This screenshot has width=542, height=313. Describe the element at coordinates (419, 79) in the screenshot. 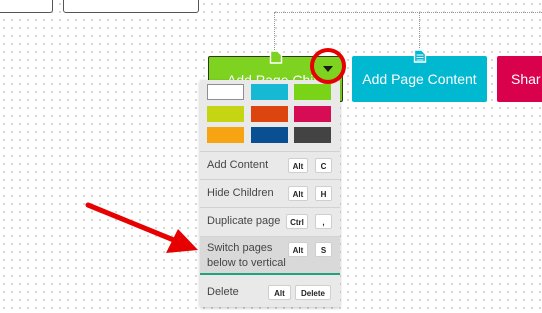

I see `add-page-content-label: Add Page Content` at that location.